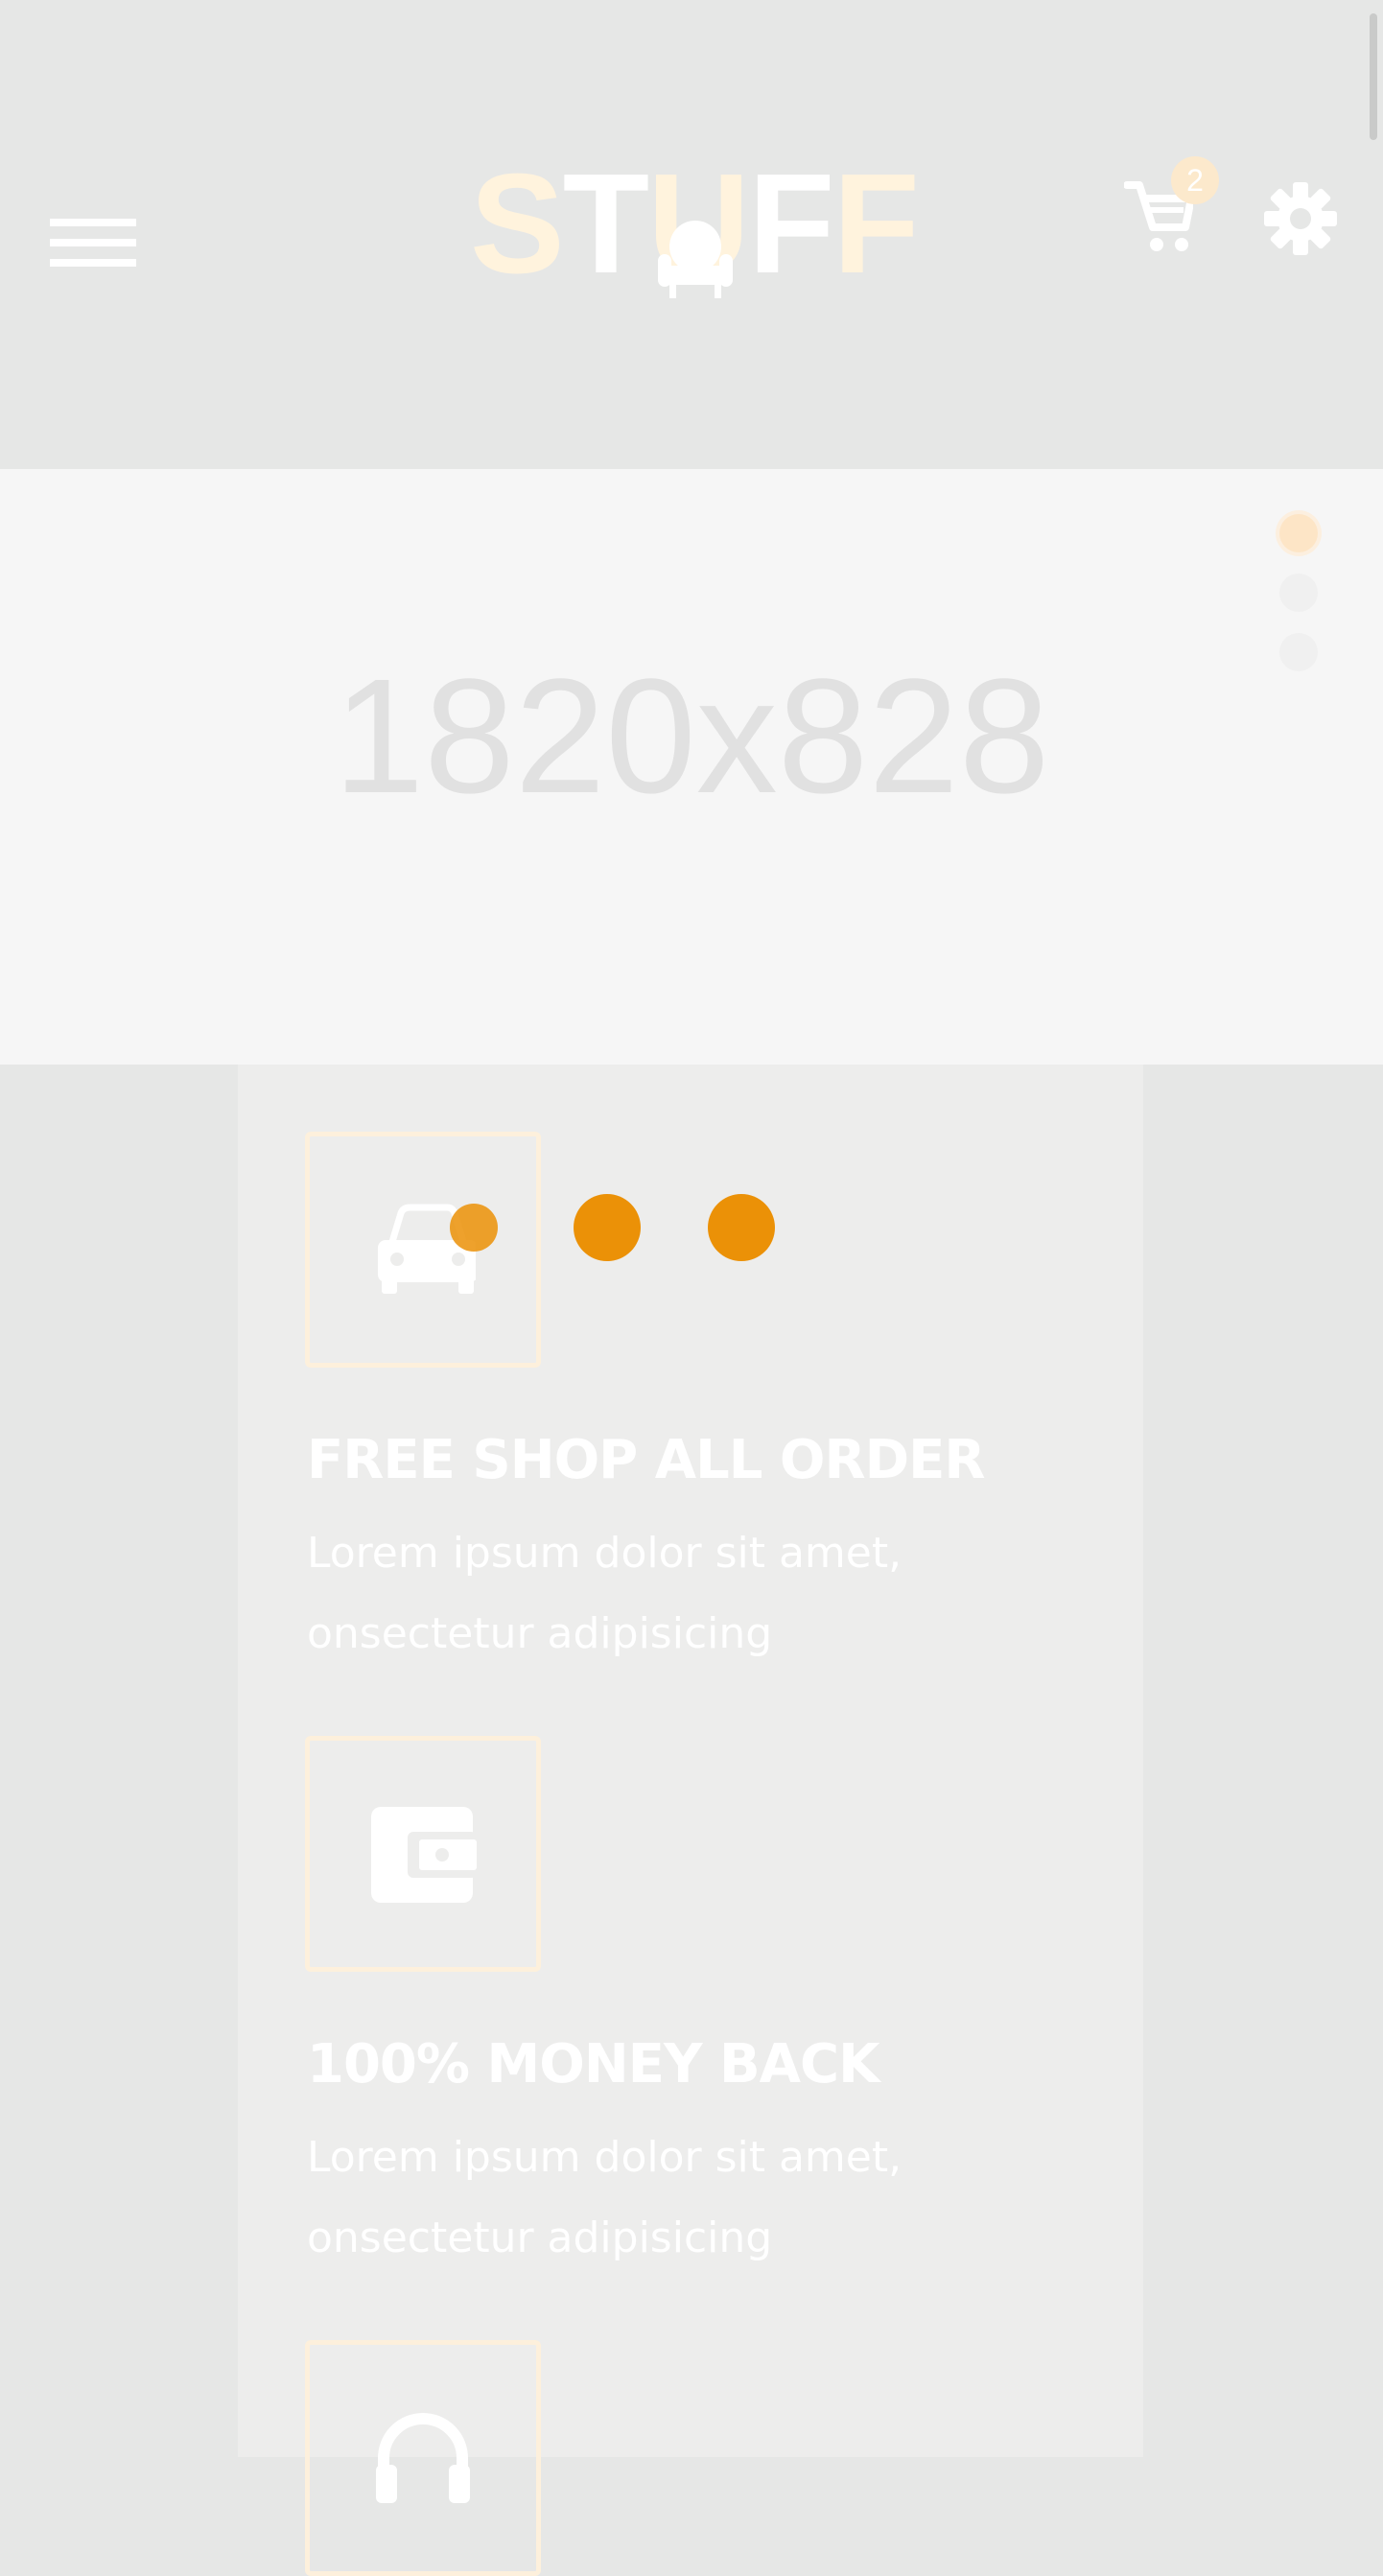  I want to click on gear-icon, so click(1300, 218).